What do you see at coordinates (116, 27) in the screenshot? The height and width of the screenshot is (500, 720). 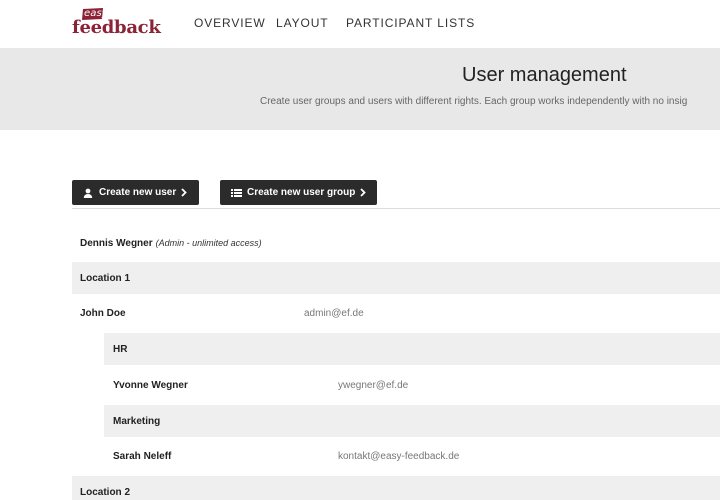 I see `logo-wordmark: feedback` at bounding box center [116, 27].